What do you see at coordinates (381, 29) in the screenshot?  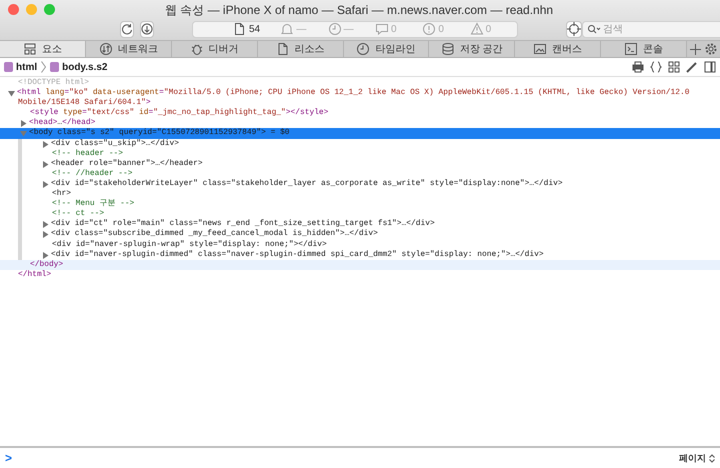 I see `speech-bubble-icon` at bounding box center [381, 29].